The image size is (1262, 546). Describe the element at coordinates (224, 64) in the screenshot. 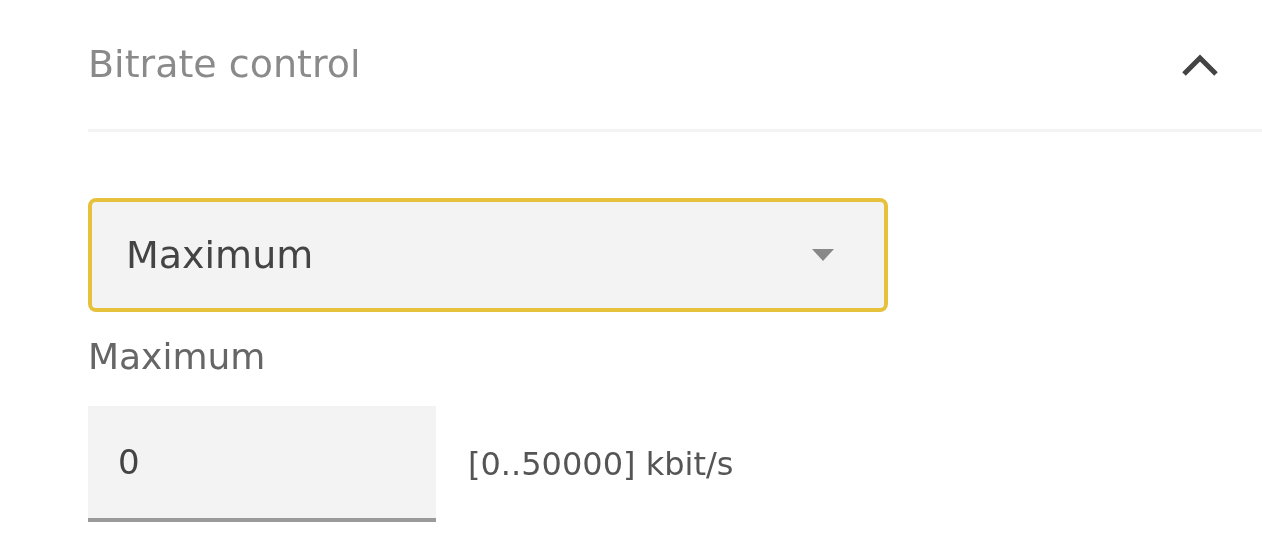

I see `section-title: Bitrate control` at that location.